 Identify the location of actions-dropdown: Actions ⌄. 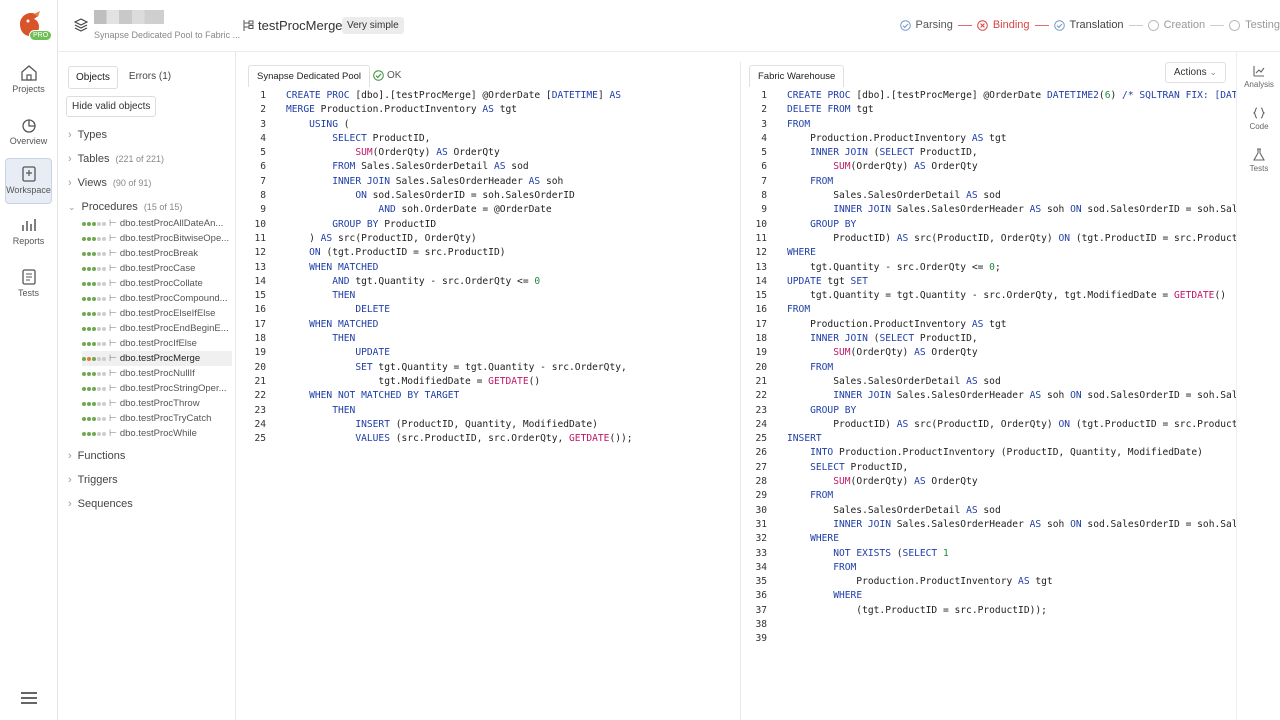
(1195, 72).